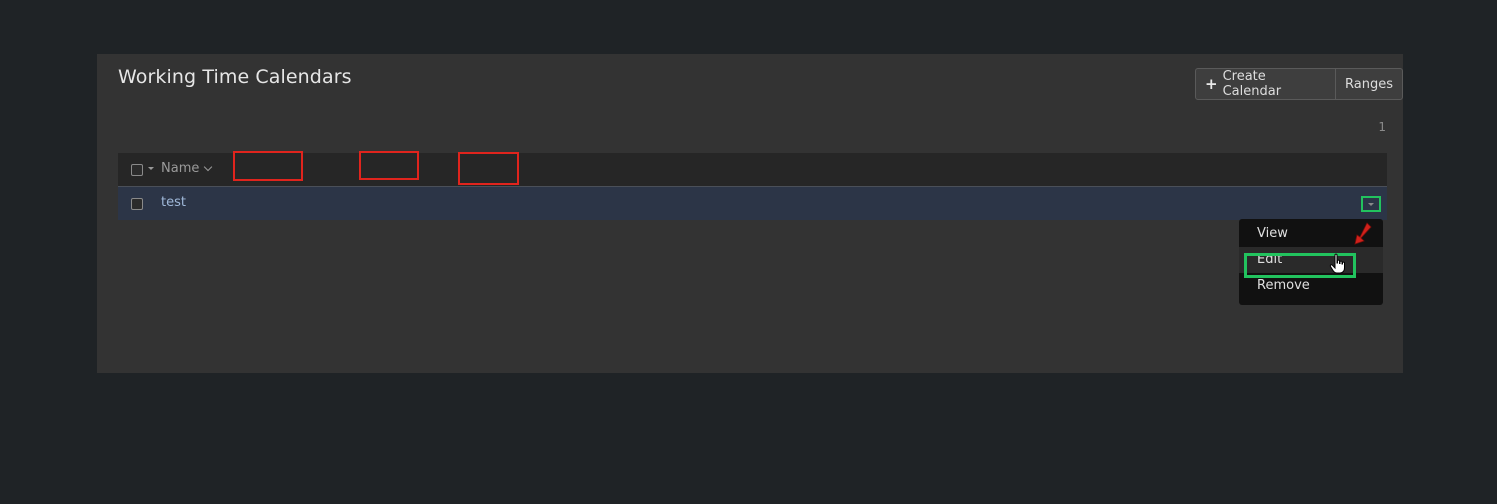 This screenshot has height=504, width=1497. What do you see at coordinates (151, 168) in the screenshot?
I see `select-menu-caret-icon` at bounding box center [151, 168].